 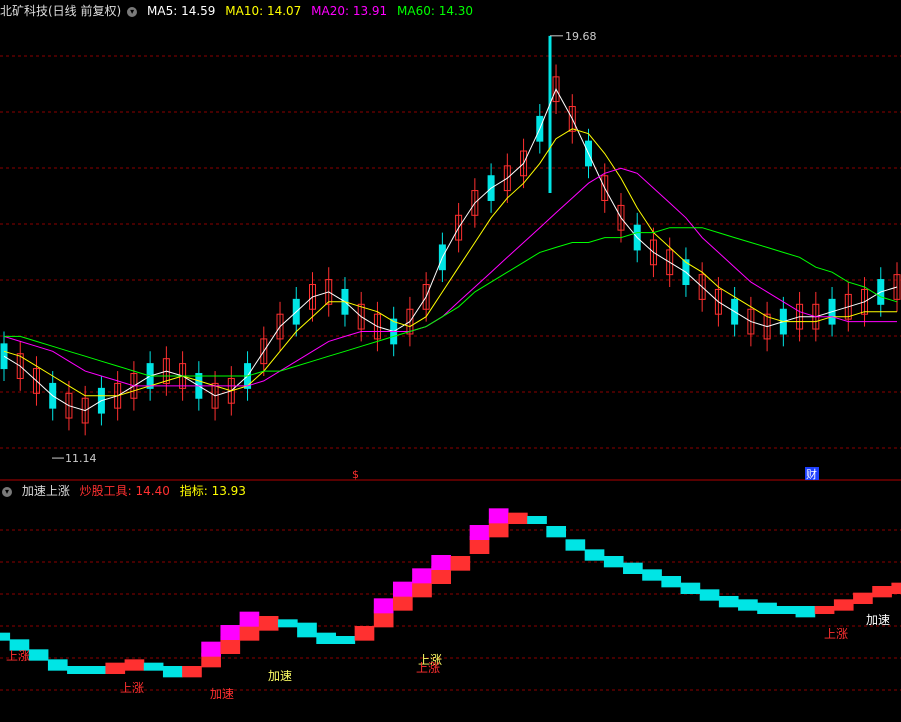 I want to click on high-label: 19.68, so click(x=581, y=36).